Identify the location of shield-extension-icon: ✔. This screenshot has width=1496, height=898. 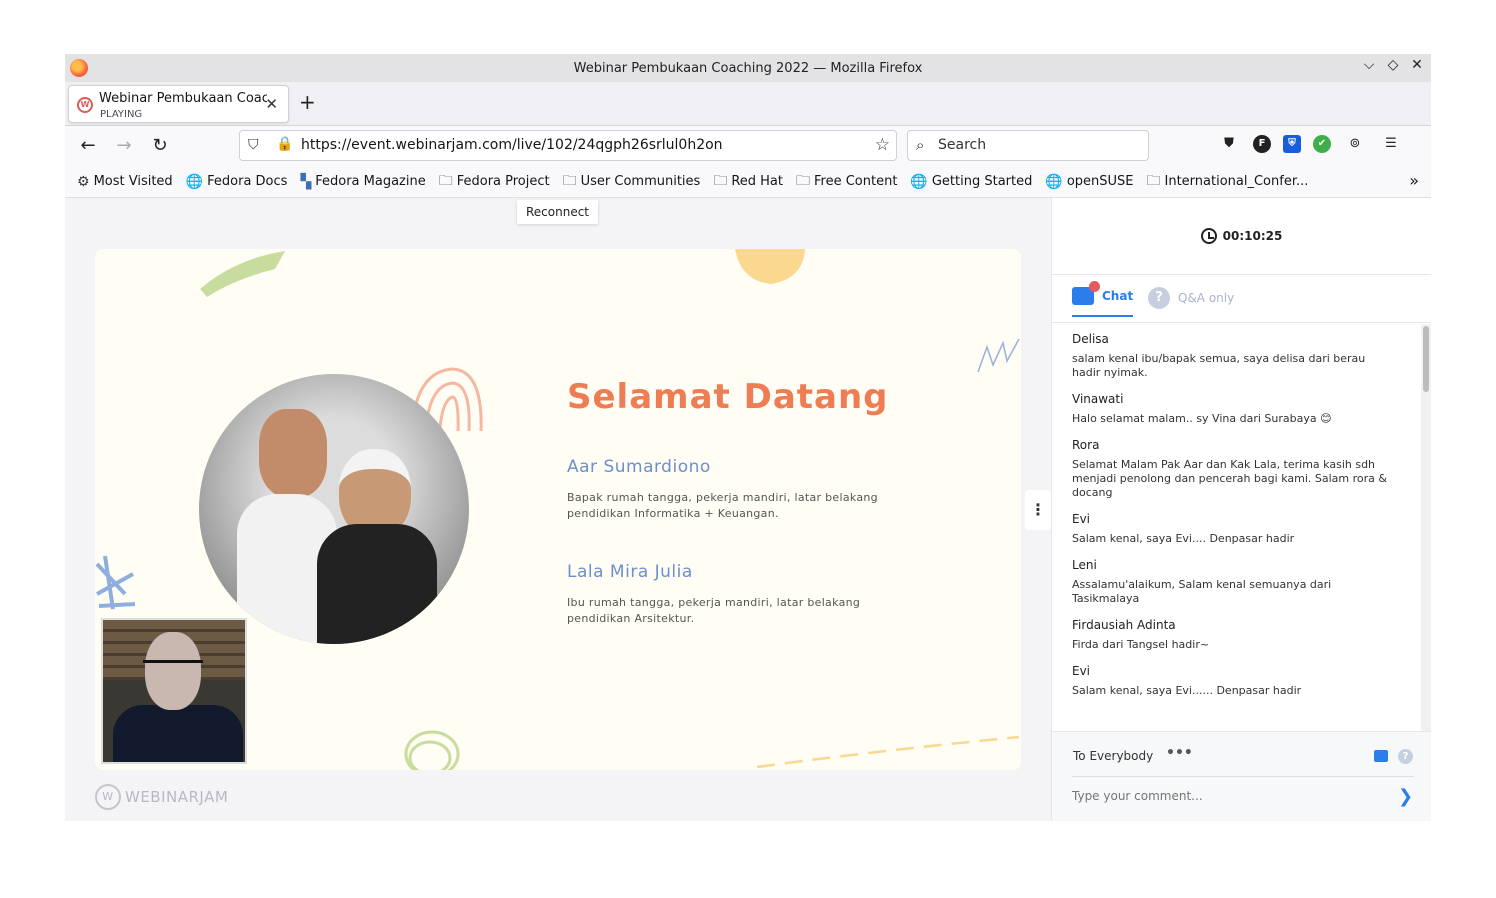
(1322, 144).